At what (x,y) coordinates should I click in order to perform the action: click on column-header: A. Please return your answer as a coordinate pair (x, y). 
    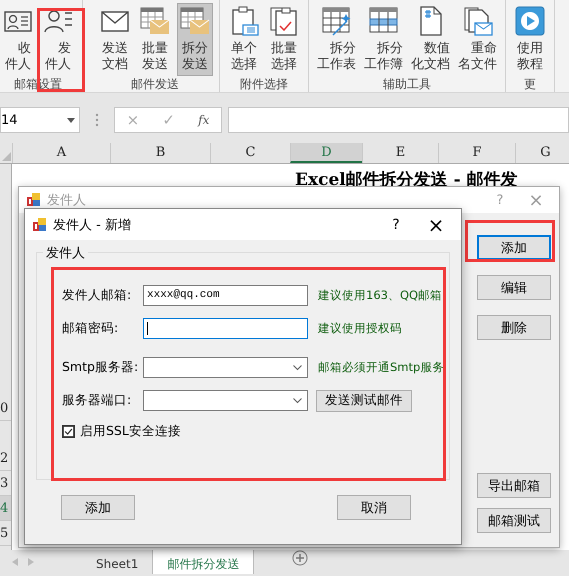
    Looking at the image, I should click on (61, 153).